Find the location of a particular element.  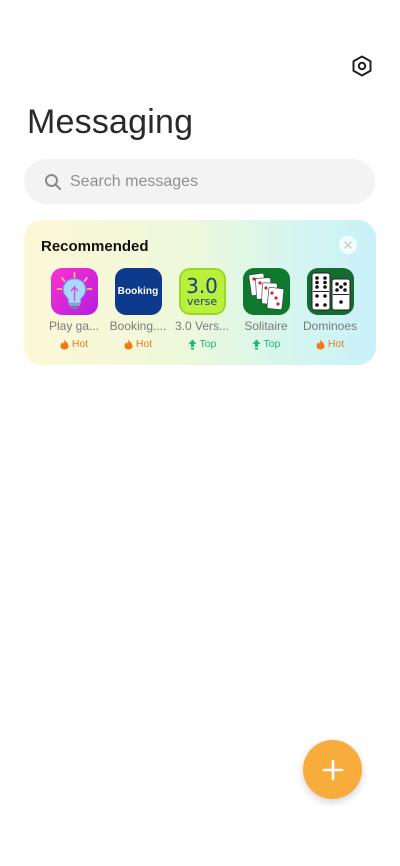

recommended-close-button is located at coordinates (348, 245).